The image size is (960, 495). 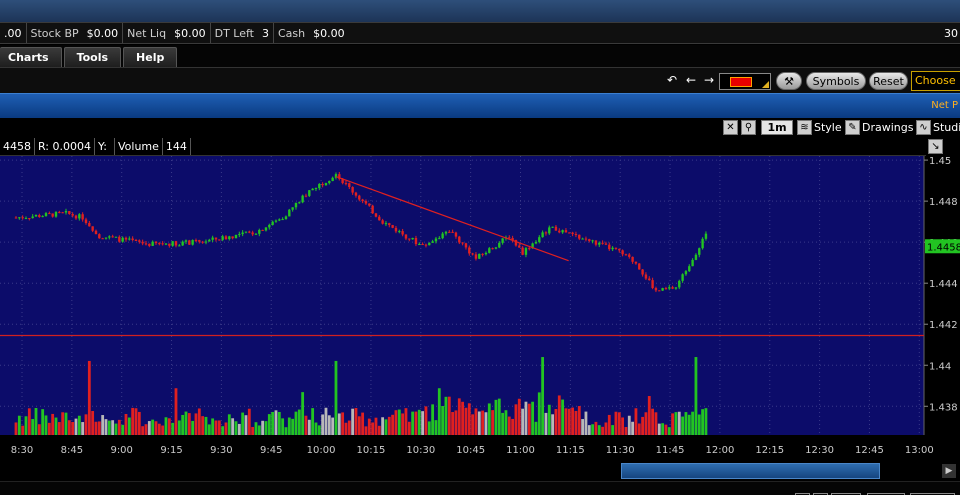 I want to click on tab-help: Help, so click(x=150, y=57).